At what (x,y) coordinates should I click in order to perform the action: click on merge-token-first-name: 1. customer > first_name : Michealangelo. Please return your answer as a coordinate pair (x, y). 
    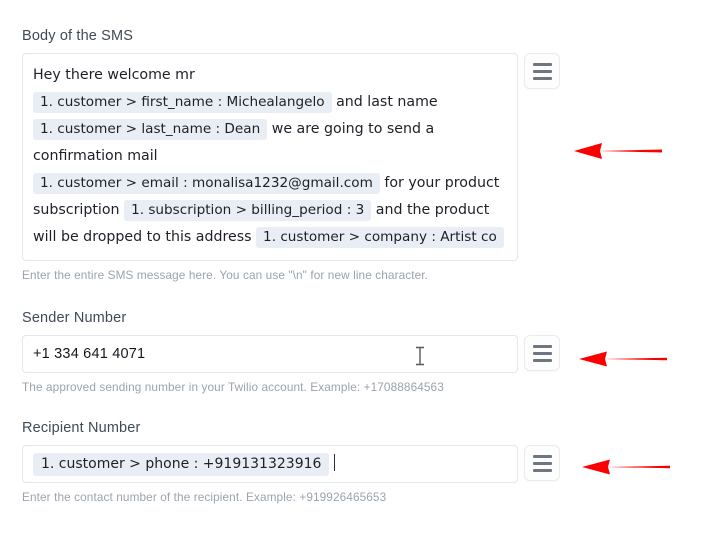
    Looking at the image, I should click on (182, 102).